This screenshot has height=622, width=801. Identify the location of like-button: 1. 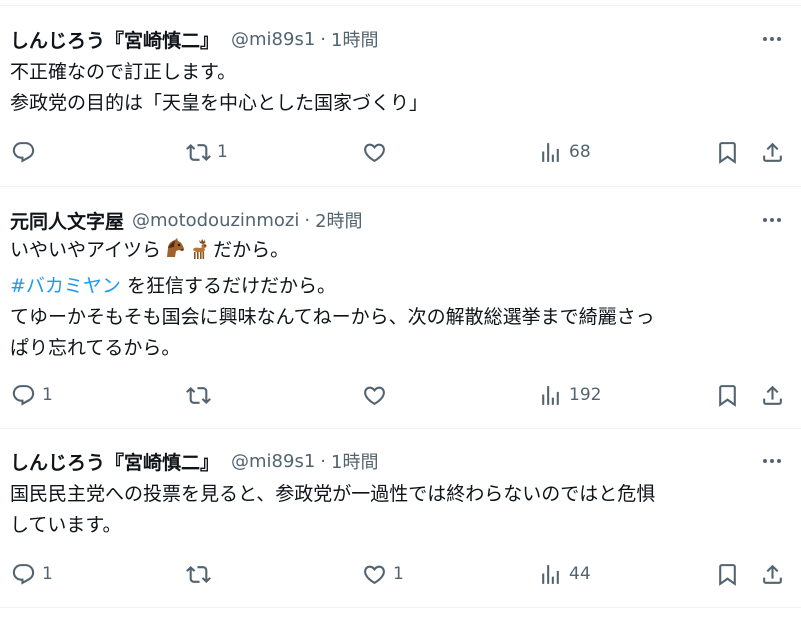
(383, 574).